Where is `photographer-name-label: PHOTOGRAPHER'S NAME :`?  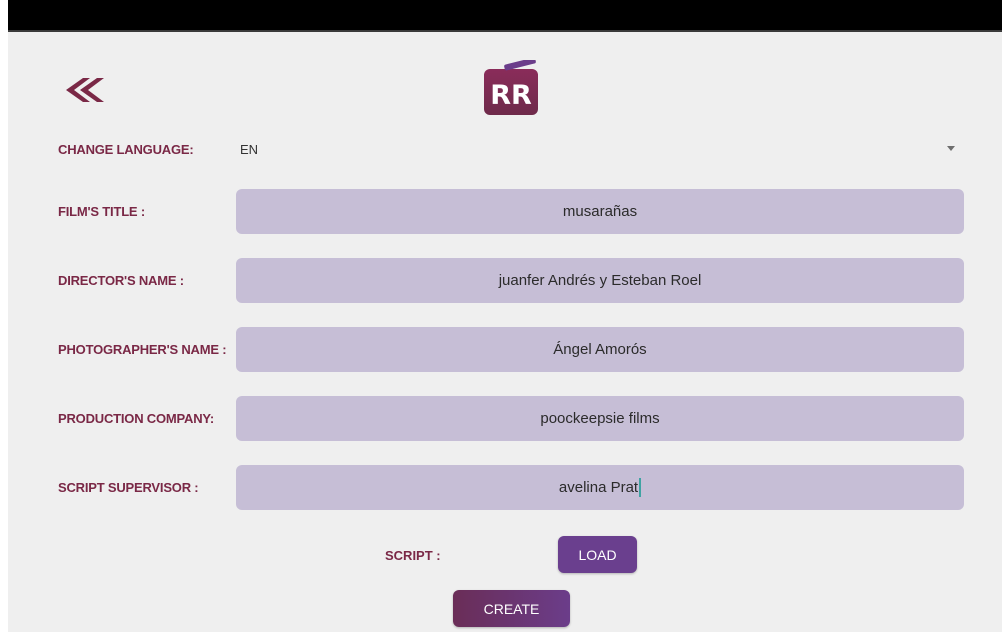
photographer-name-label: PHOTOGRAPHER'S NAME : is located at coordinates (142, 349).